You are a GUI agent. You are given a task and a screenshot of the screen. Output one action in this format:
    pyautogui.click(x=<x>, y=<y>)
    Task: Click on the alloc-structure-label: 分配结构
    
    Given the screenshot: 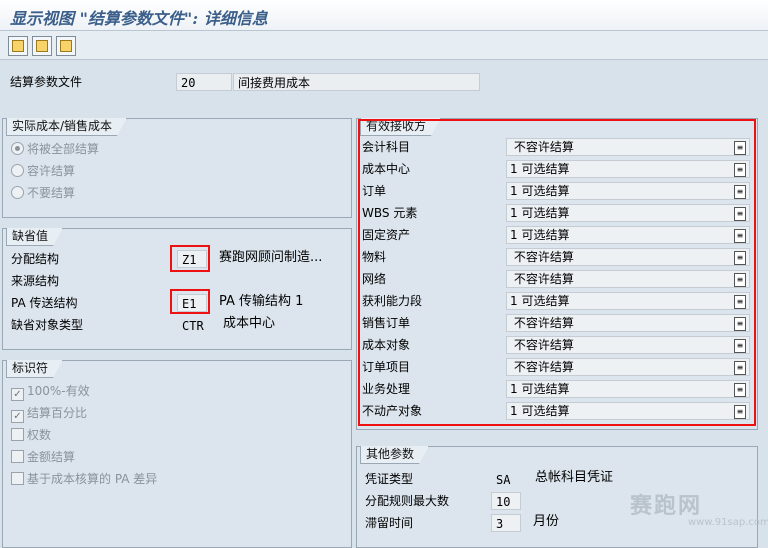 What is the action you would take?
    pyautogui.click(x=35, y=259)
    